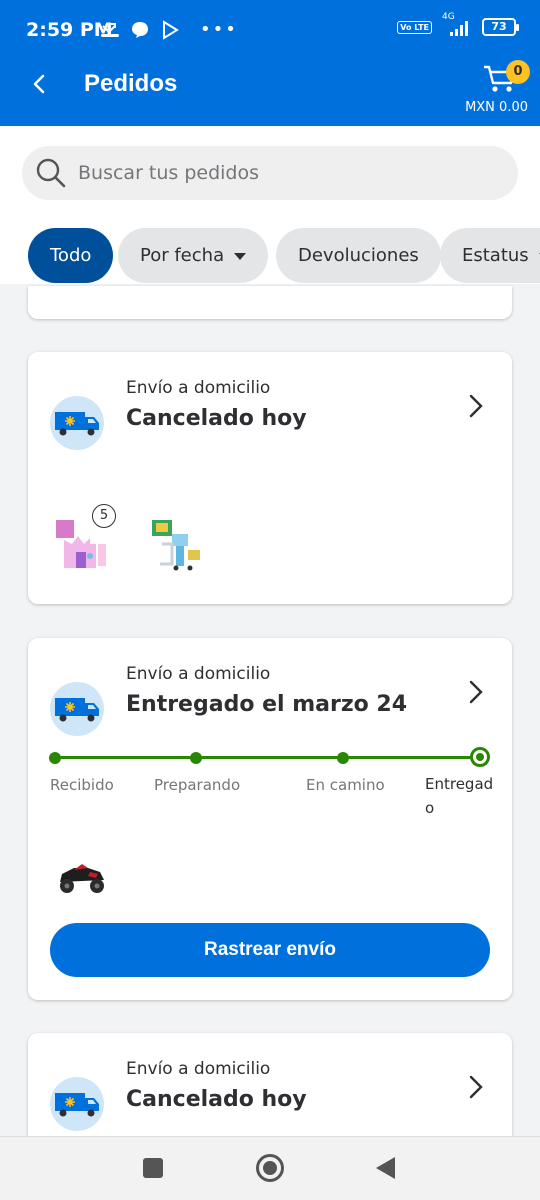 The image size is (540, 1200). I want to click on previous-order-card, so click(270, 302).